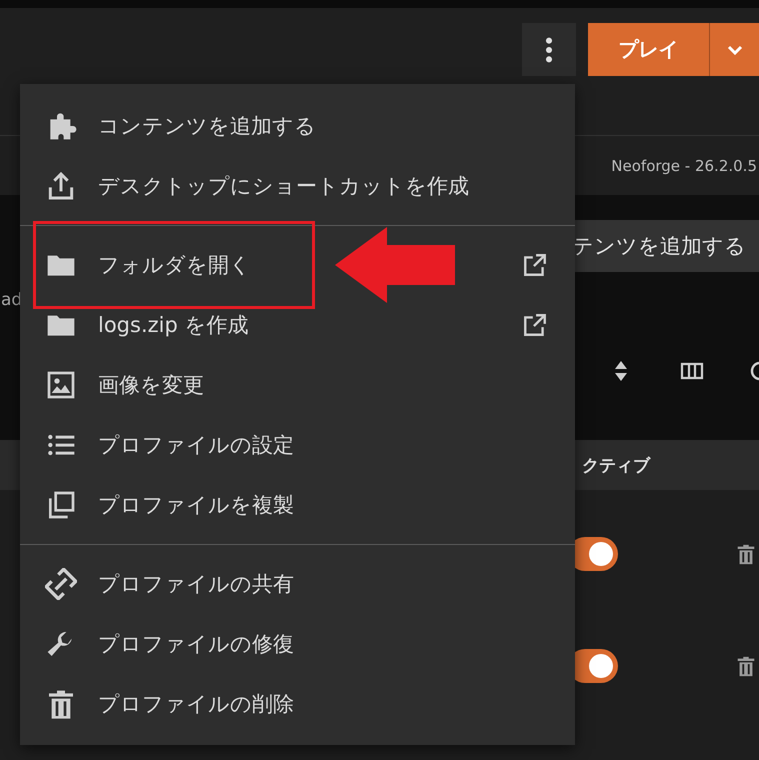  I want to click on menu-item: プロファイルを複製, so click(297, 505).